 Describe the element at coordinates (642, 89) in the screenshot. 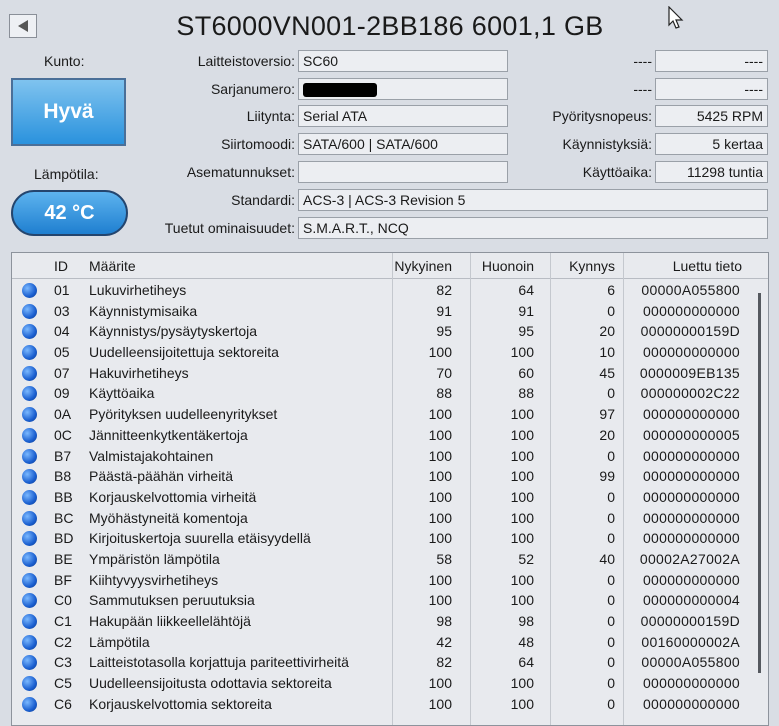

I see `unknown-label-2: ----` at that location.